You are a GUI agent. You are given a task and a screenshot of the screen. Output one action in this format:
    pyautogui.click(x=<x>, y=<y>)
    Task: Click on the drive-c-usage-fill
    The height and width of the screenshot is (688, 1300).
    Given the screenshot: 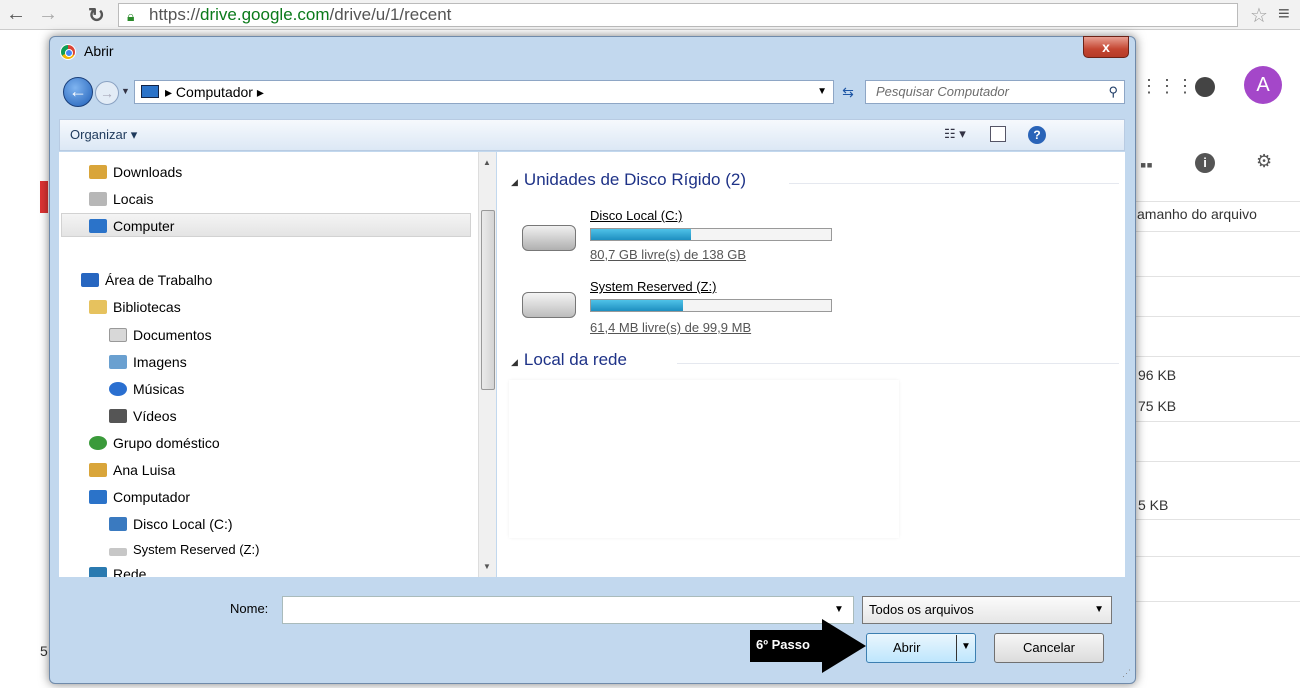 What is the action you would take?
    pyautogui.click(x=641, y=234)
    